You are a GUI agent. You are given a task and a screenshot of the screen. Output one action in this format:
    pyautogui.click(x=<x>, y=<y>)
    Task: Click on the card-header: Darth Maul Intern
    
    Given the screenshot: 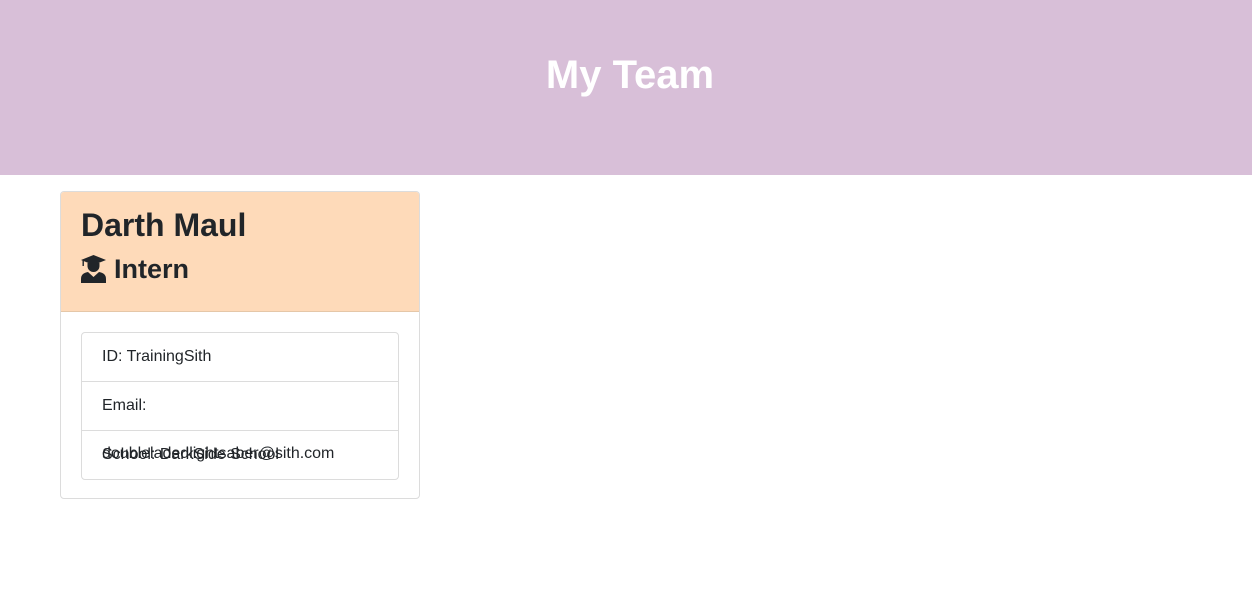 What is the action you would take?
    pyautogui.click(x=240, y=252)
    